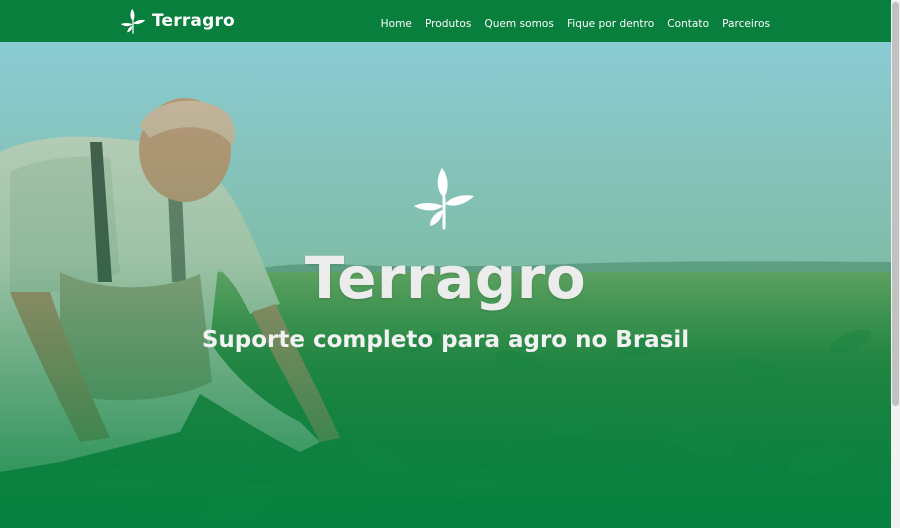  I want to click on nav-link-fique-por-dentro: Fique por dentro, so click(610, 24).